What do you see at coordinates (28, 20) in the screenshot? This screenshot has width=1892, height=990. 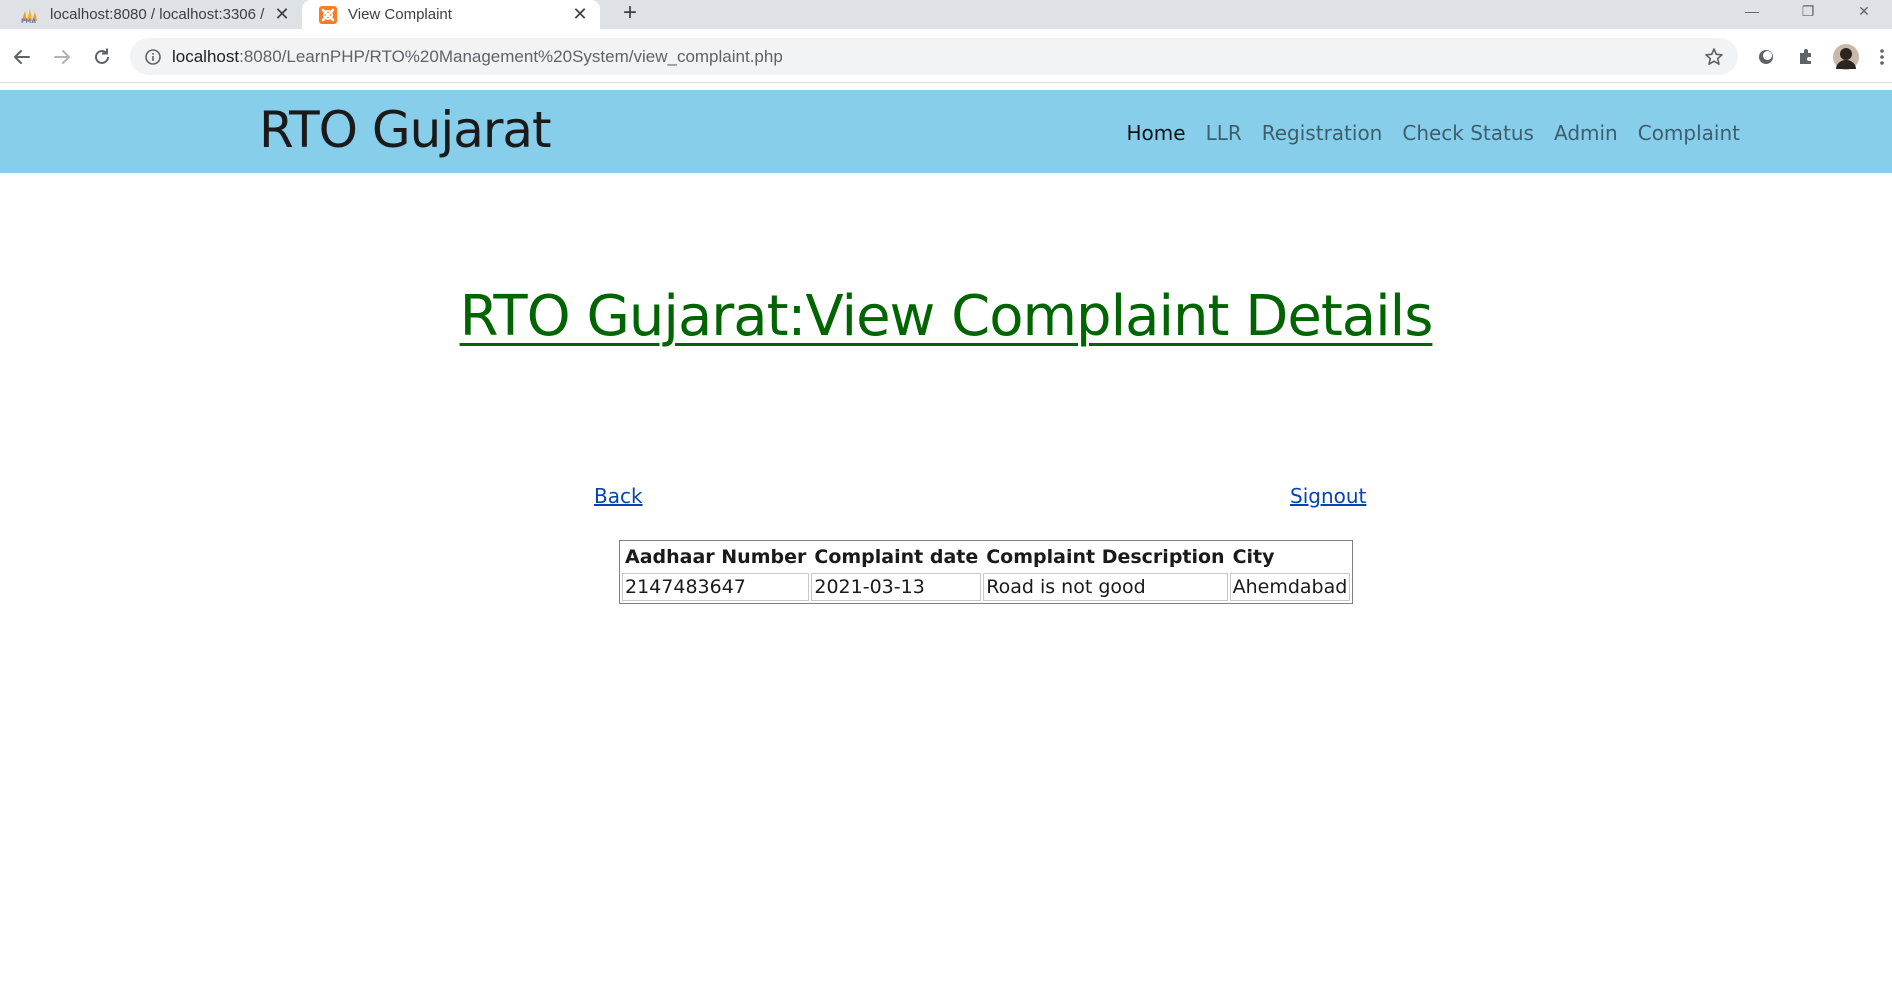 I see `svg-text: PMA` at bounding box center [28, 20].